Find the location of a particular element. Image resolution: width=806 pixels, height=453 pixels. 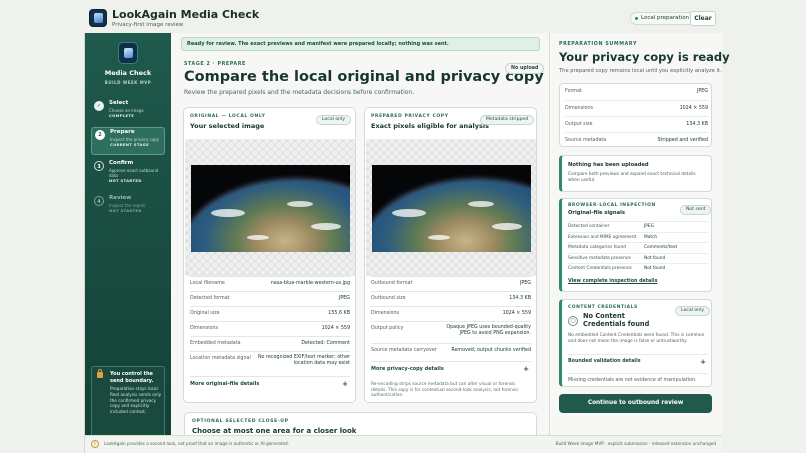

prepared-details-toggle: More privacy-copy details + is located at coordinates (451, 368).